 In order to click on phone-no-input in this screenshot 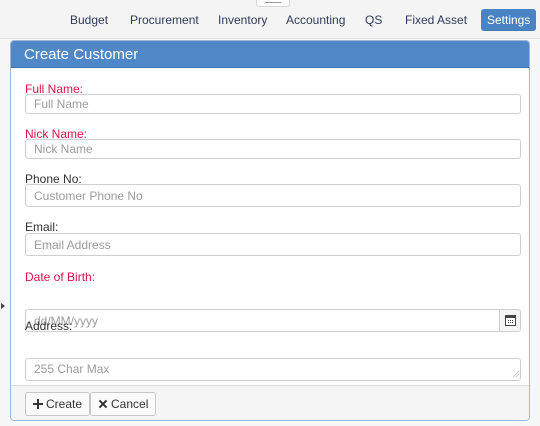, I will do `click(273, 195)`.